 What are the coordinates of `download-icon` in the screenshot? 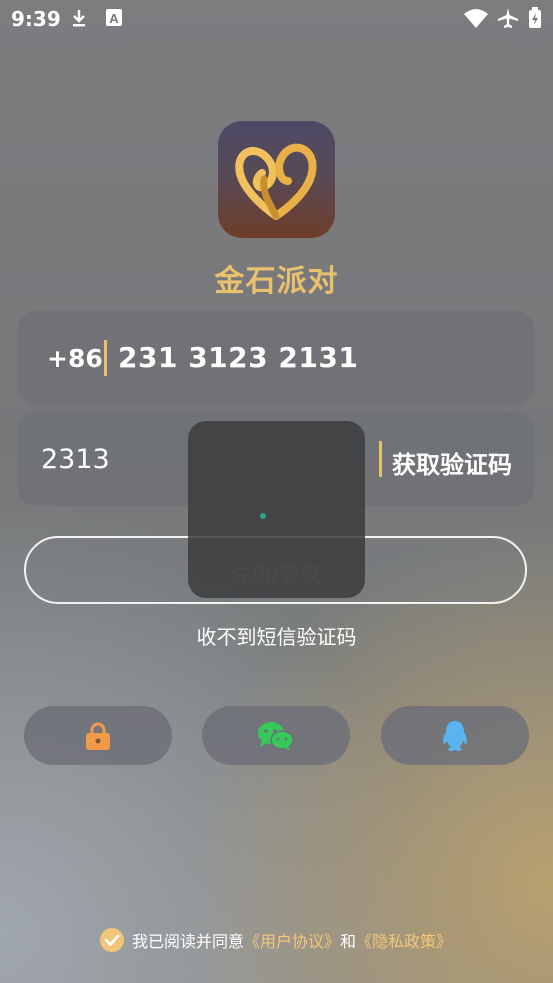 It's located at (79, 18).